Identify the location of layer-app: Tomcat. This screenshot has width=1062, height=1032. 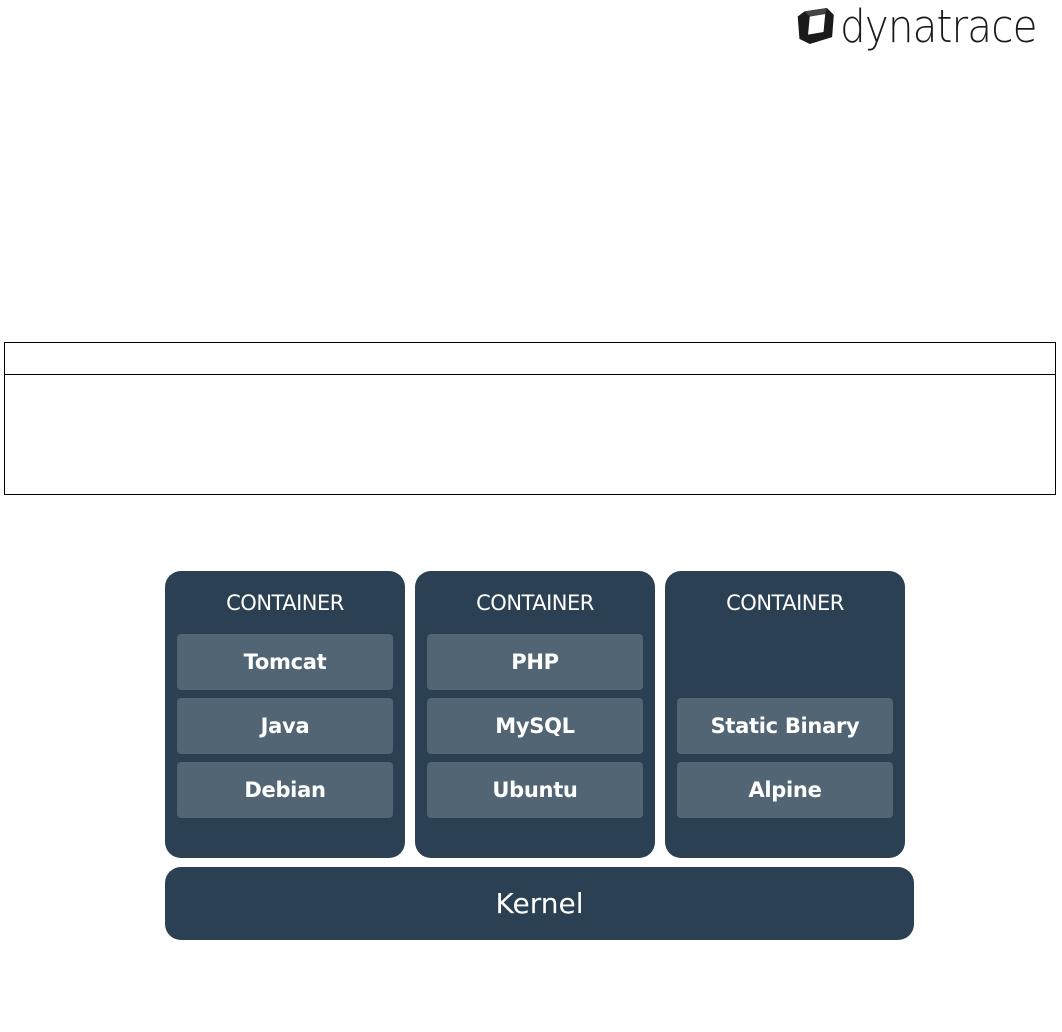
(285, 662).